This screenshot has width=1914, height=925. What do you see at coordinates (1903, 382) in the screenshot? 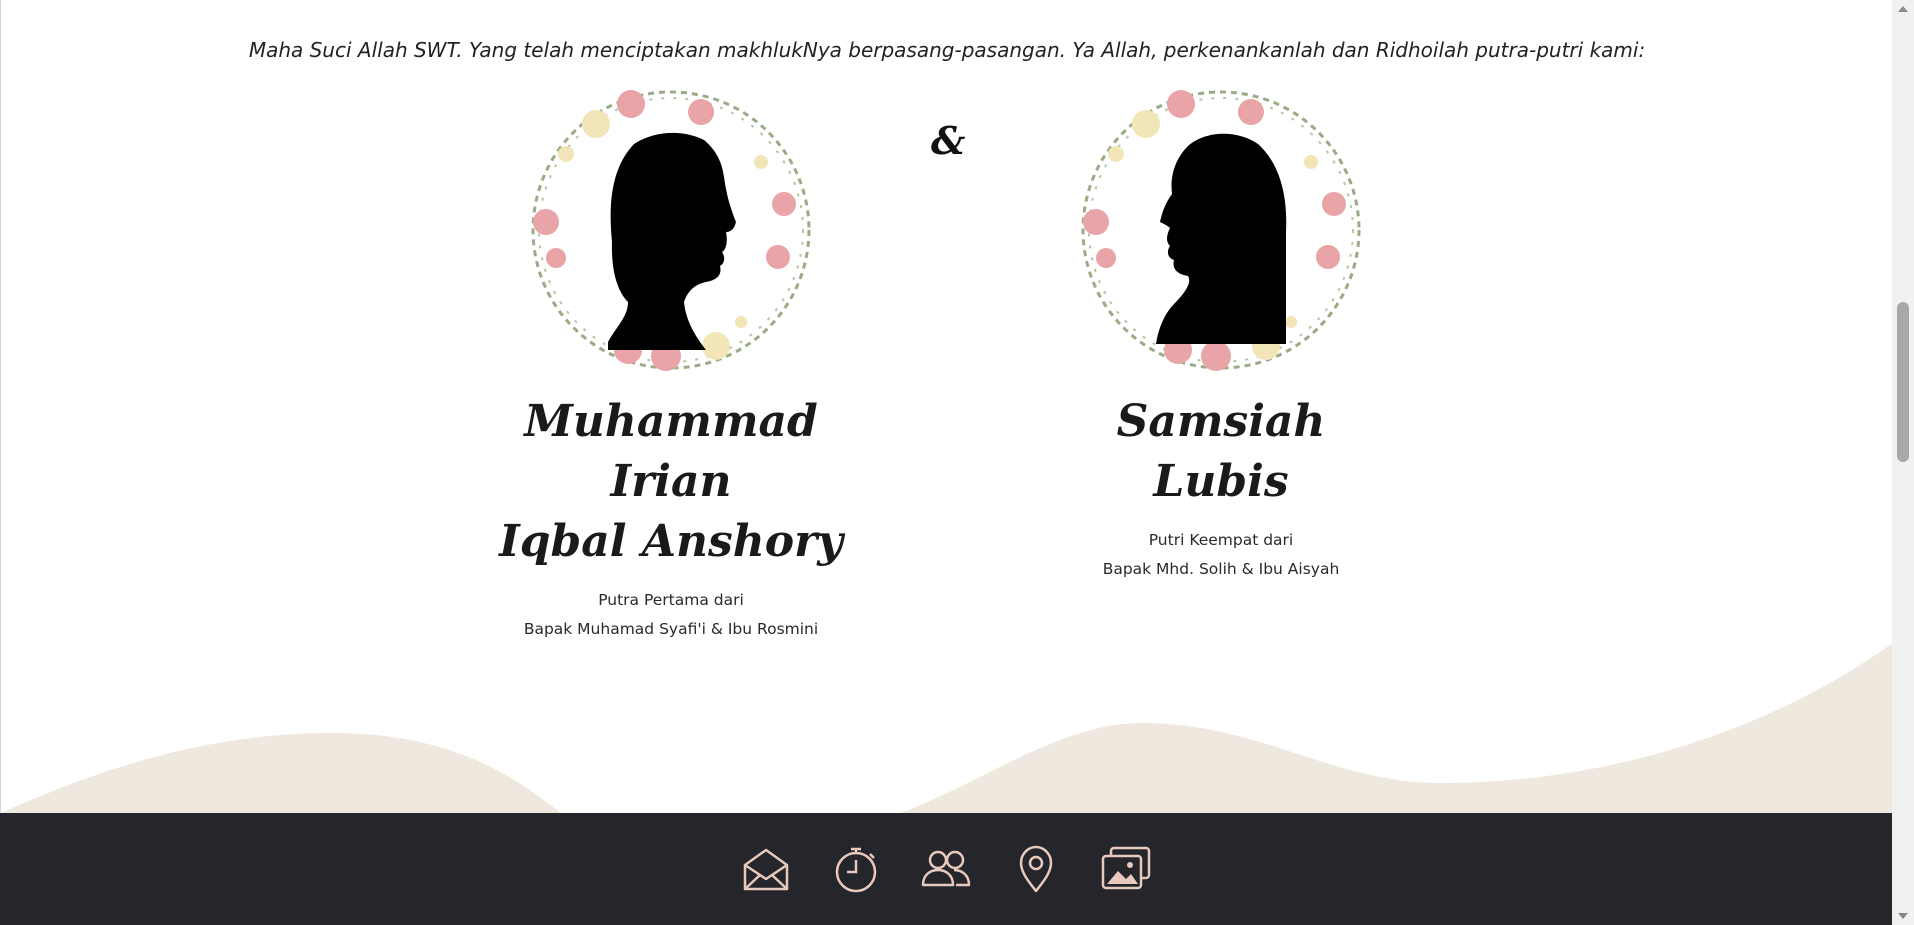
I see `scroll-thumb` at bounding box center [1903, 382].